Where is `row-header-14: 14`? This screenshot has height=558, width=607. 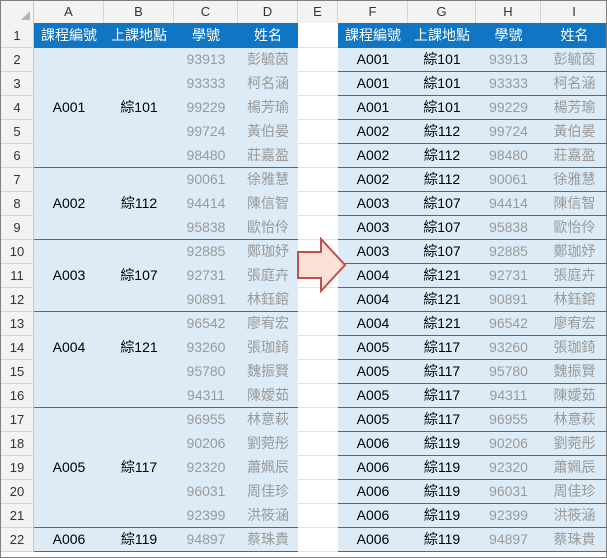 row-header-14: 14 is located at coordinates (17, 348).